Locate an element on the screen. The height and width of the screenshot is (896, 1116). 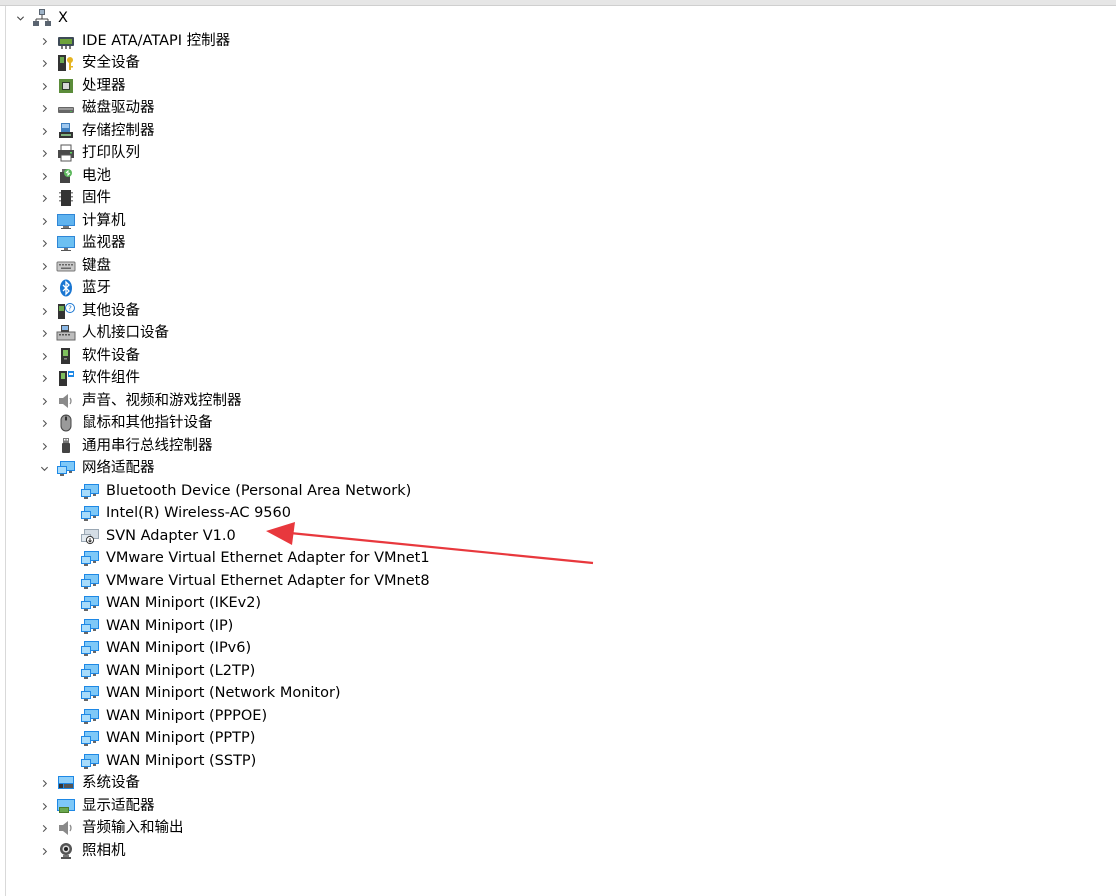
tree-category: 电池 is located at coordinates (74, 176).